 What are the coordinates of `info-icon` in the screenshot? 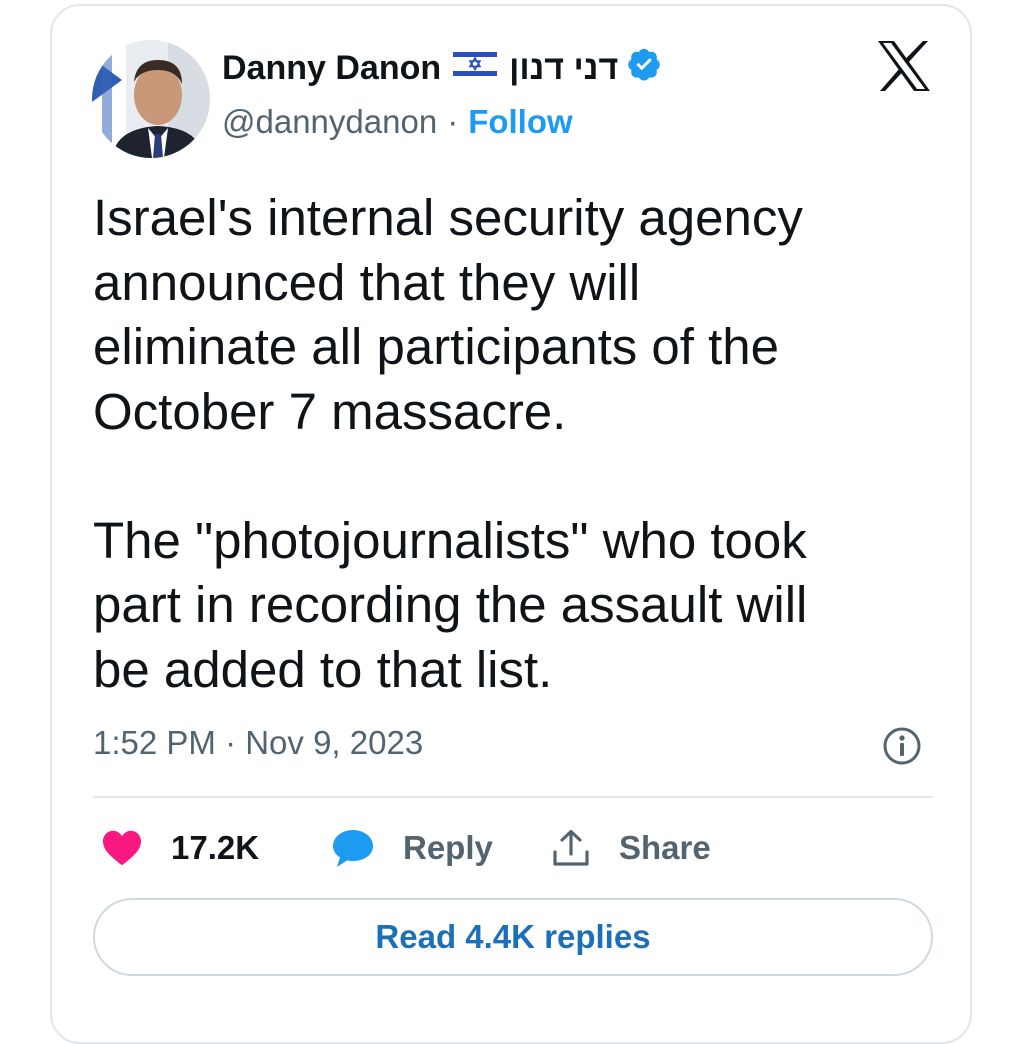 It's located at (902, 746).